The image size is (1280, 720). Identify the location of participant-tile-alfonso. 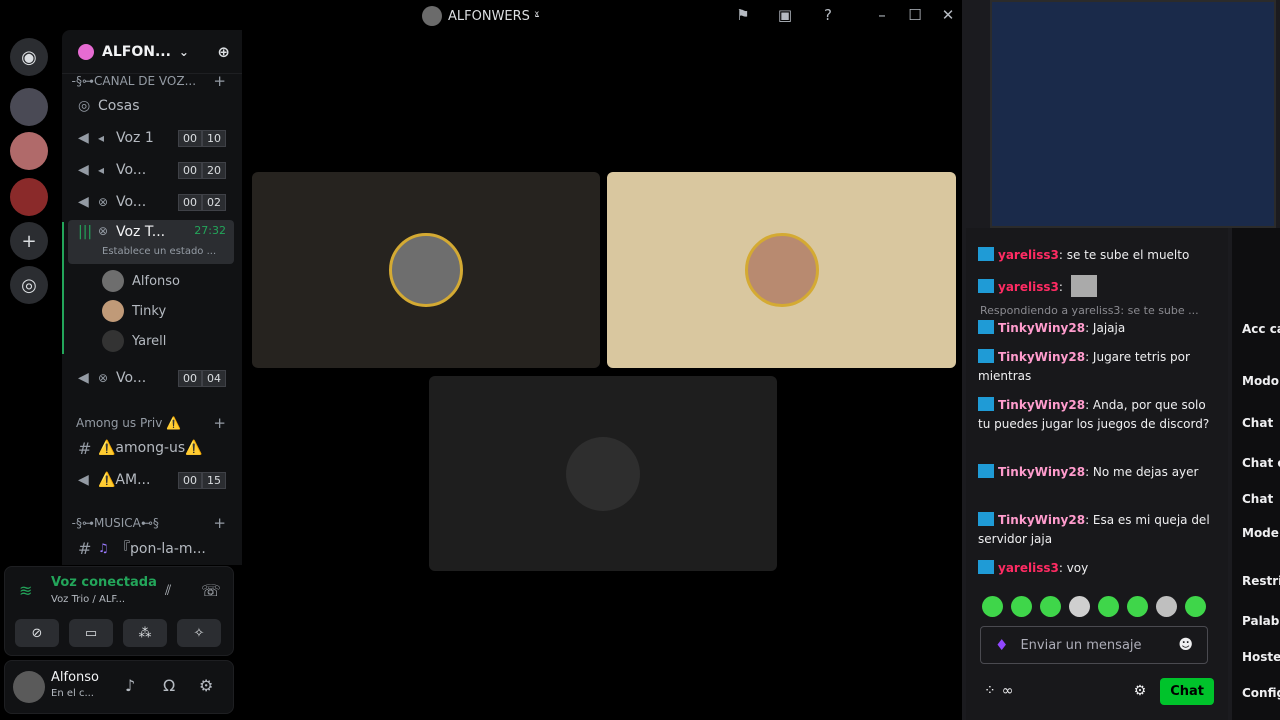
(426, 270).